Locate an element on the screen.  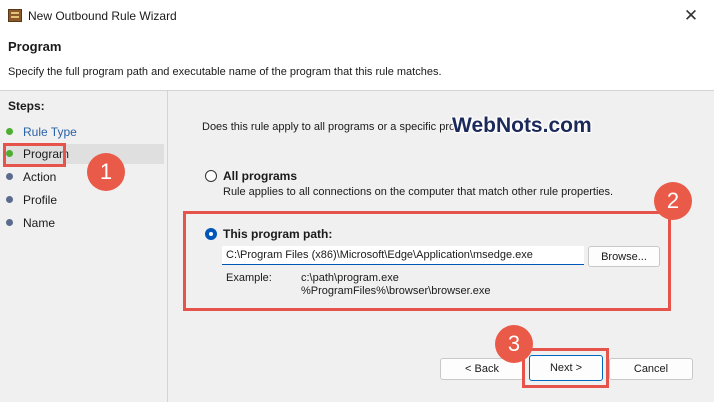
steps-label: Steps: is located at coordinates (26, 106).